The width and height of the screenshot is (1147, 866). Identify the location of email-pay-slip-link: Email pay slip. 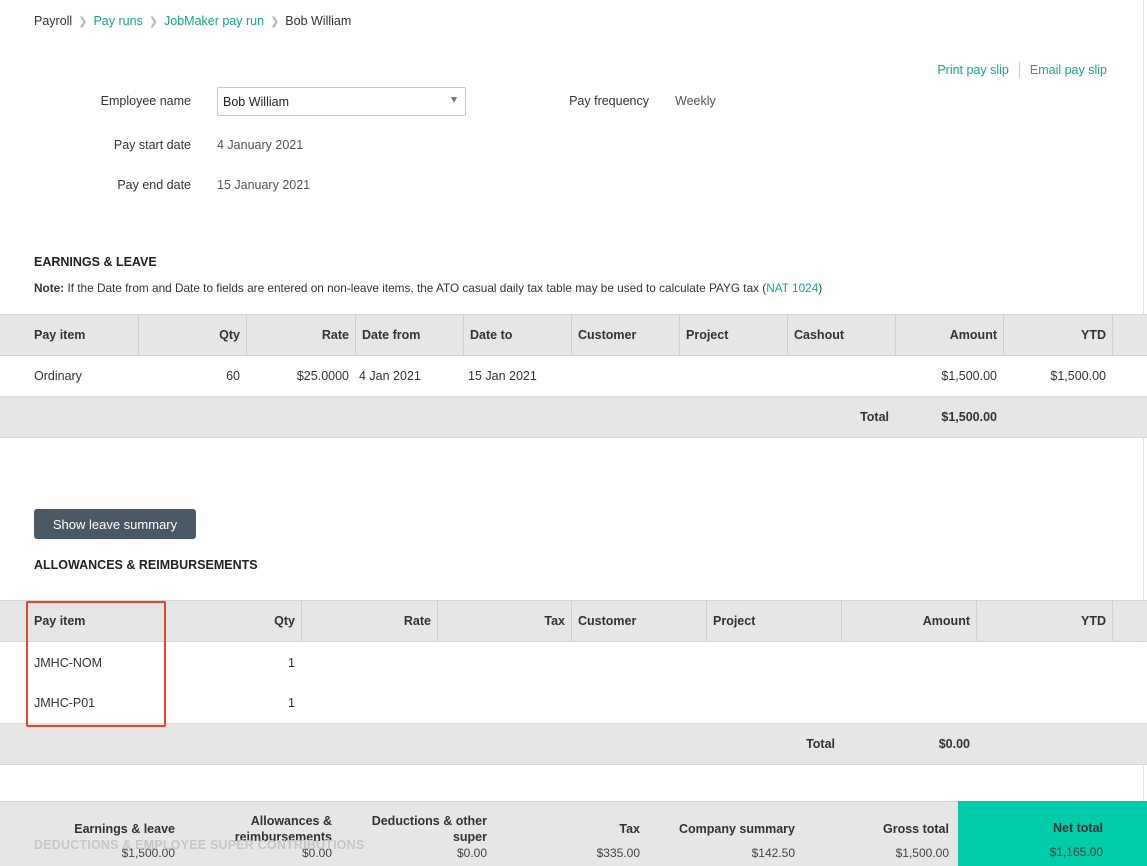
(1068, 70).